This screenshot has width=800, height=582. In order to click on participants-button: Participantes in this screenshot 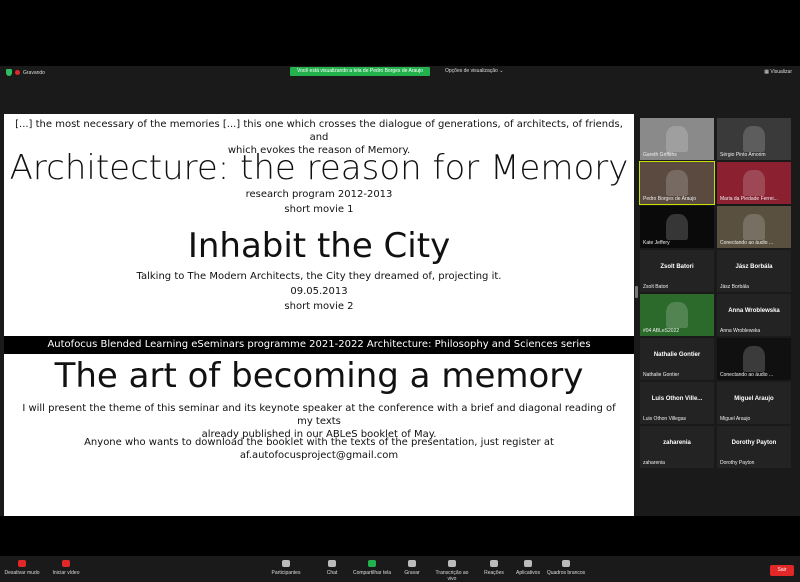, I will do `click(286, 568)`.